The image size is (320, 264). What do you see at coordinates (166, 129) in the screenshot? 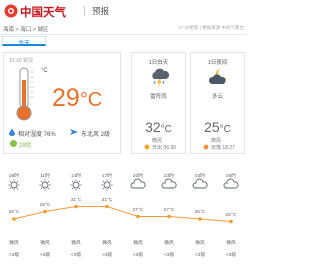
I see `daytime-temp-unit: °C` at bounding box center [166, 129].